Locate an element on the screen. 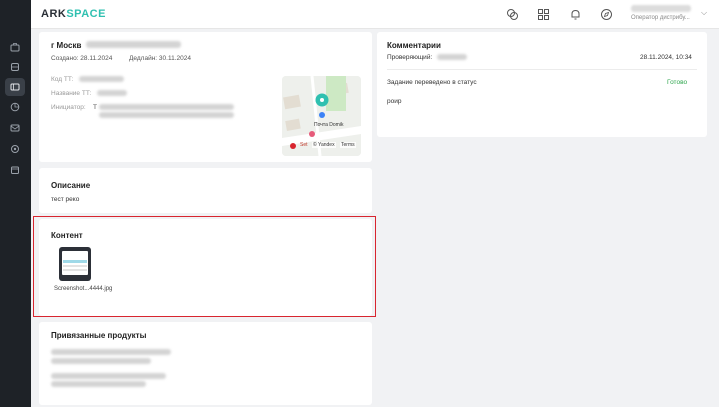  grid-icon is located at coordinates (543, 14).